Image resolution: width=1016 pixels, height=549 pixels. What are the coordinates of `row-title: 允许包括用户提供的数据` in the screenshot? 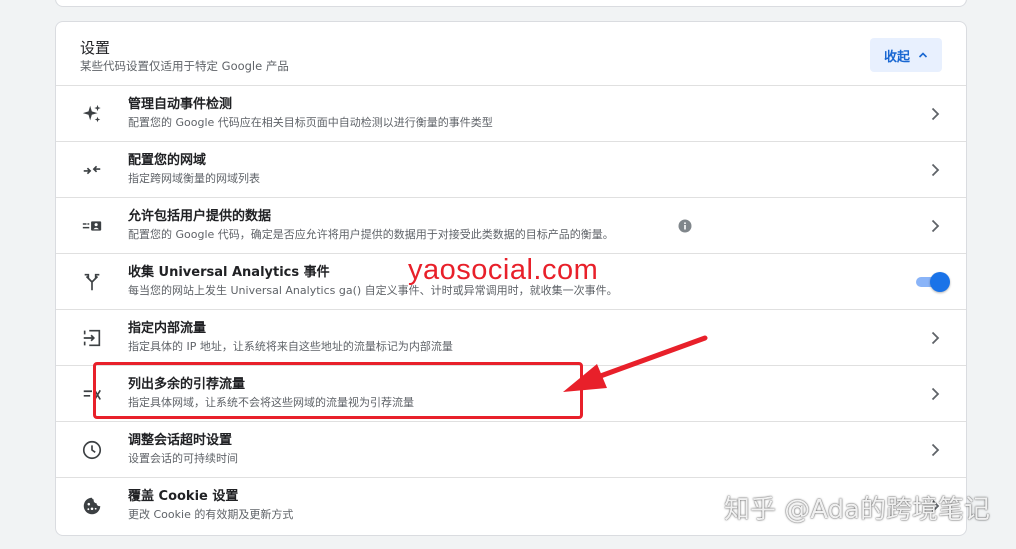 It's located at (200, 216).